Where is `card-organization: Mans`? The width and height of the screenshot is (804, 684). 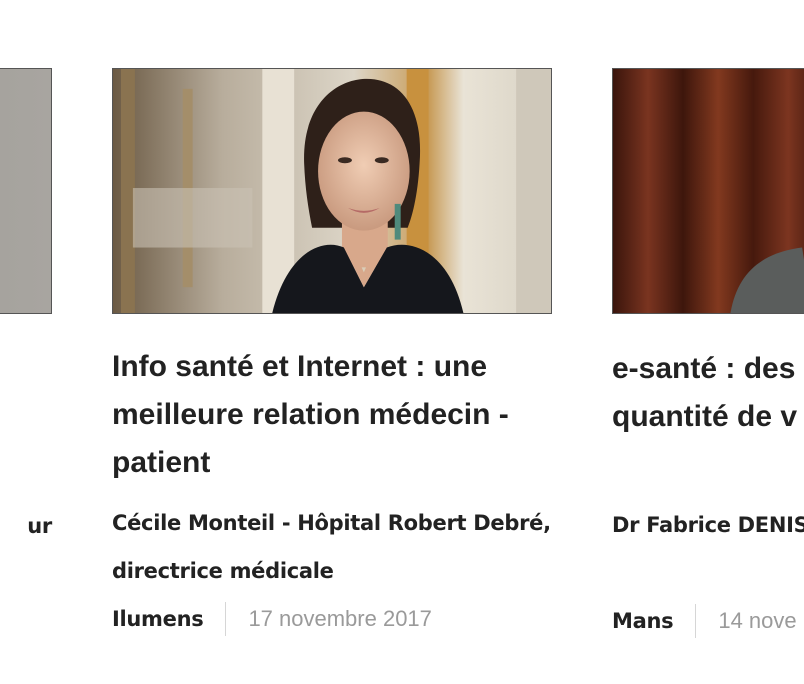
card-organization: Mans is located at coordinates (643, 621).